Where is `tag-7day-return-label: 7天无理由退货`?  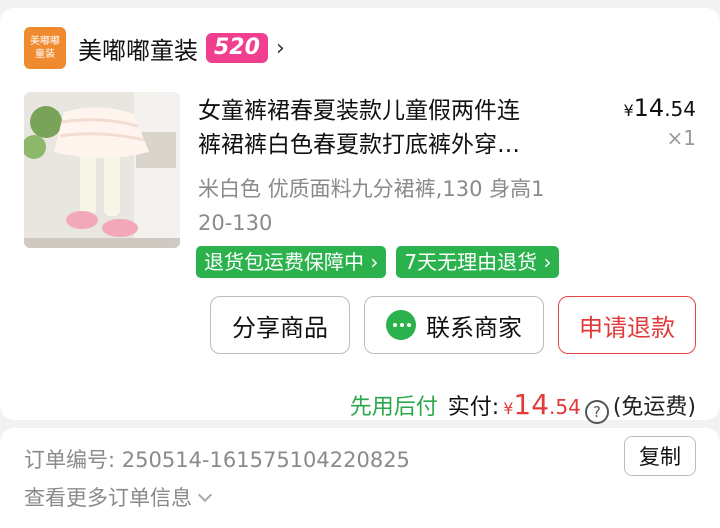
tag-7day-return-label: 7天无理由退货 is located at coordinates (471, 262).